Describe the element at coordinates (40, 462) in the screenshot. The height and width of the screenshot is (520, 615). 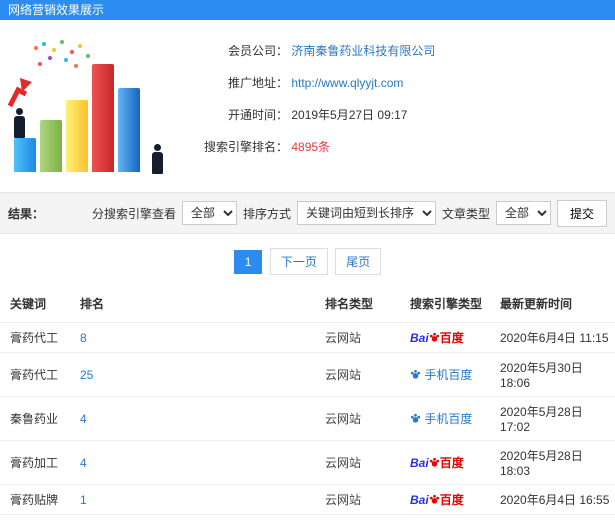
I see `keyword-cell: 膏药加工` at that location.